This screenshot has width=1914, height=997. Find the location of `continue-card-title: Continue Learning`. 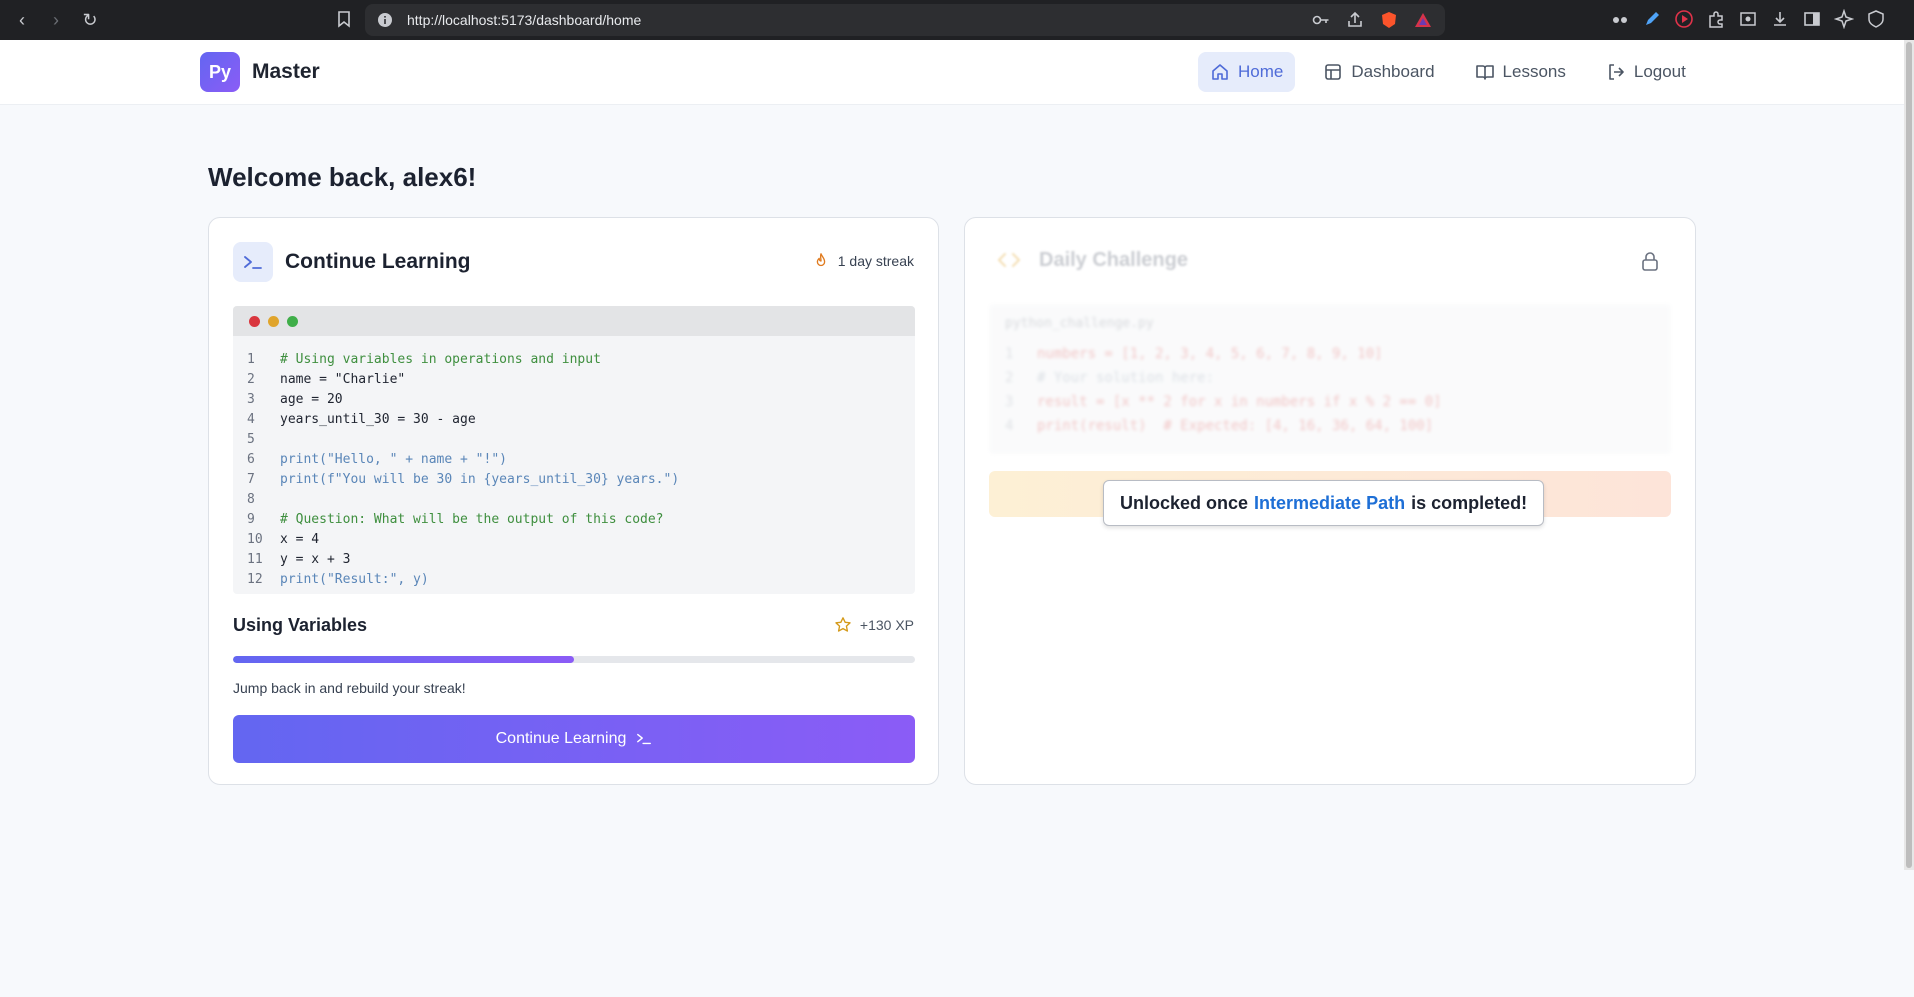

continue-card-title: Continue Learning is located at coordinates (378, 261).